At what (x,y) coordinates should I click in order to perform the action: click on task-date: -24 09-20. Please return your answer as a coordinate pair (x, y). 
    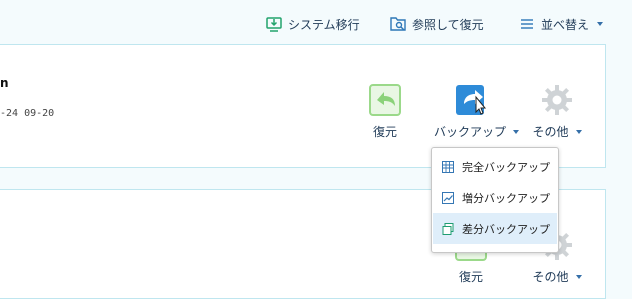
    Looking at the image, I should click on (27, 113).